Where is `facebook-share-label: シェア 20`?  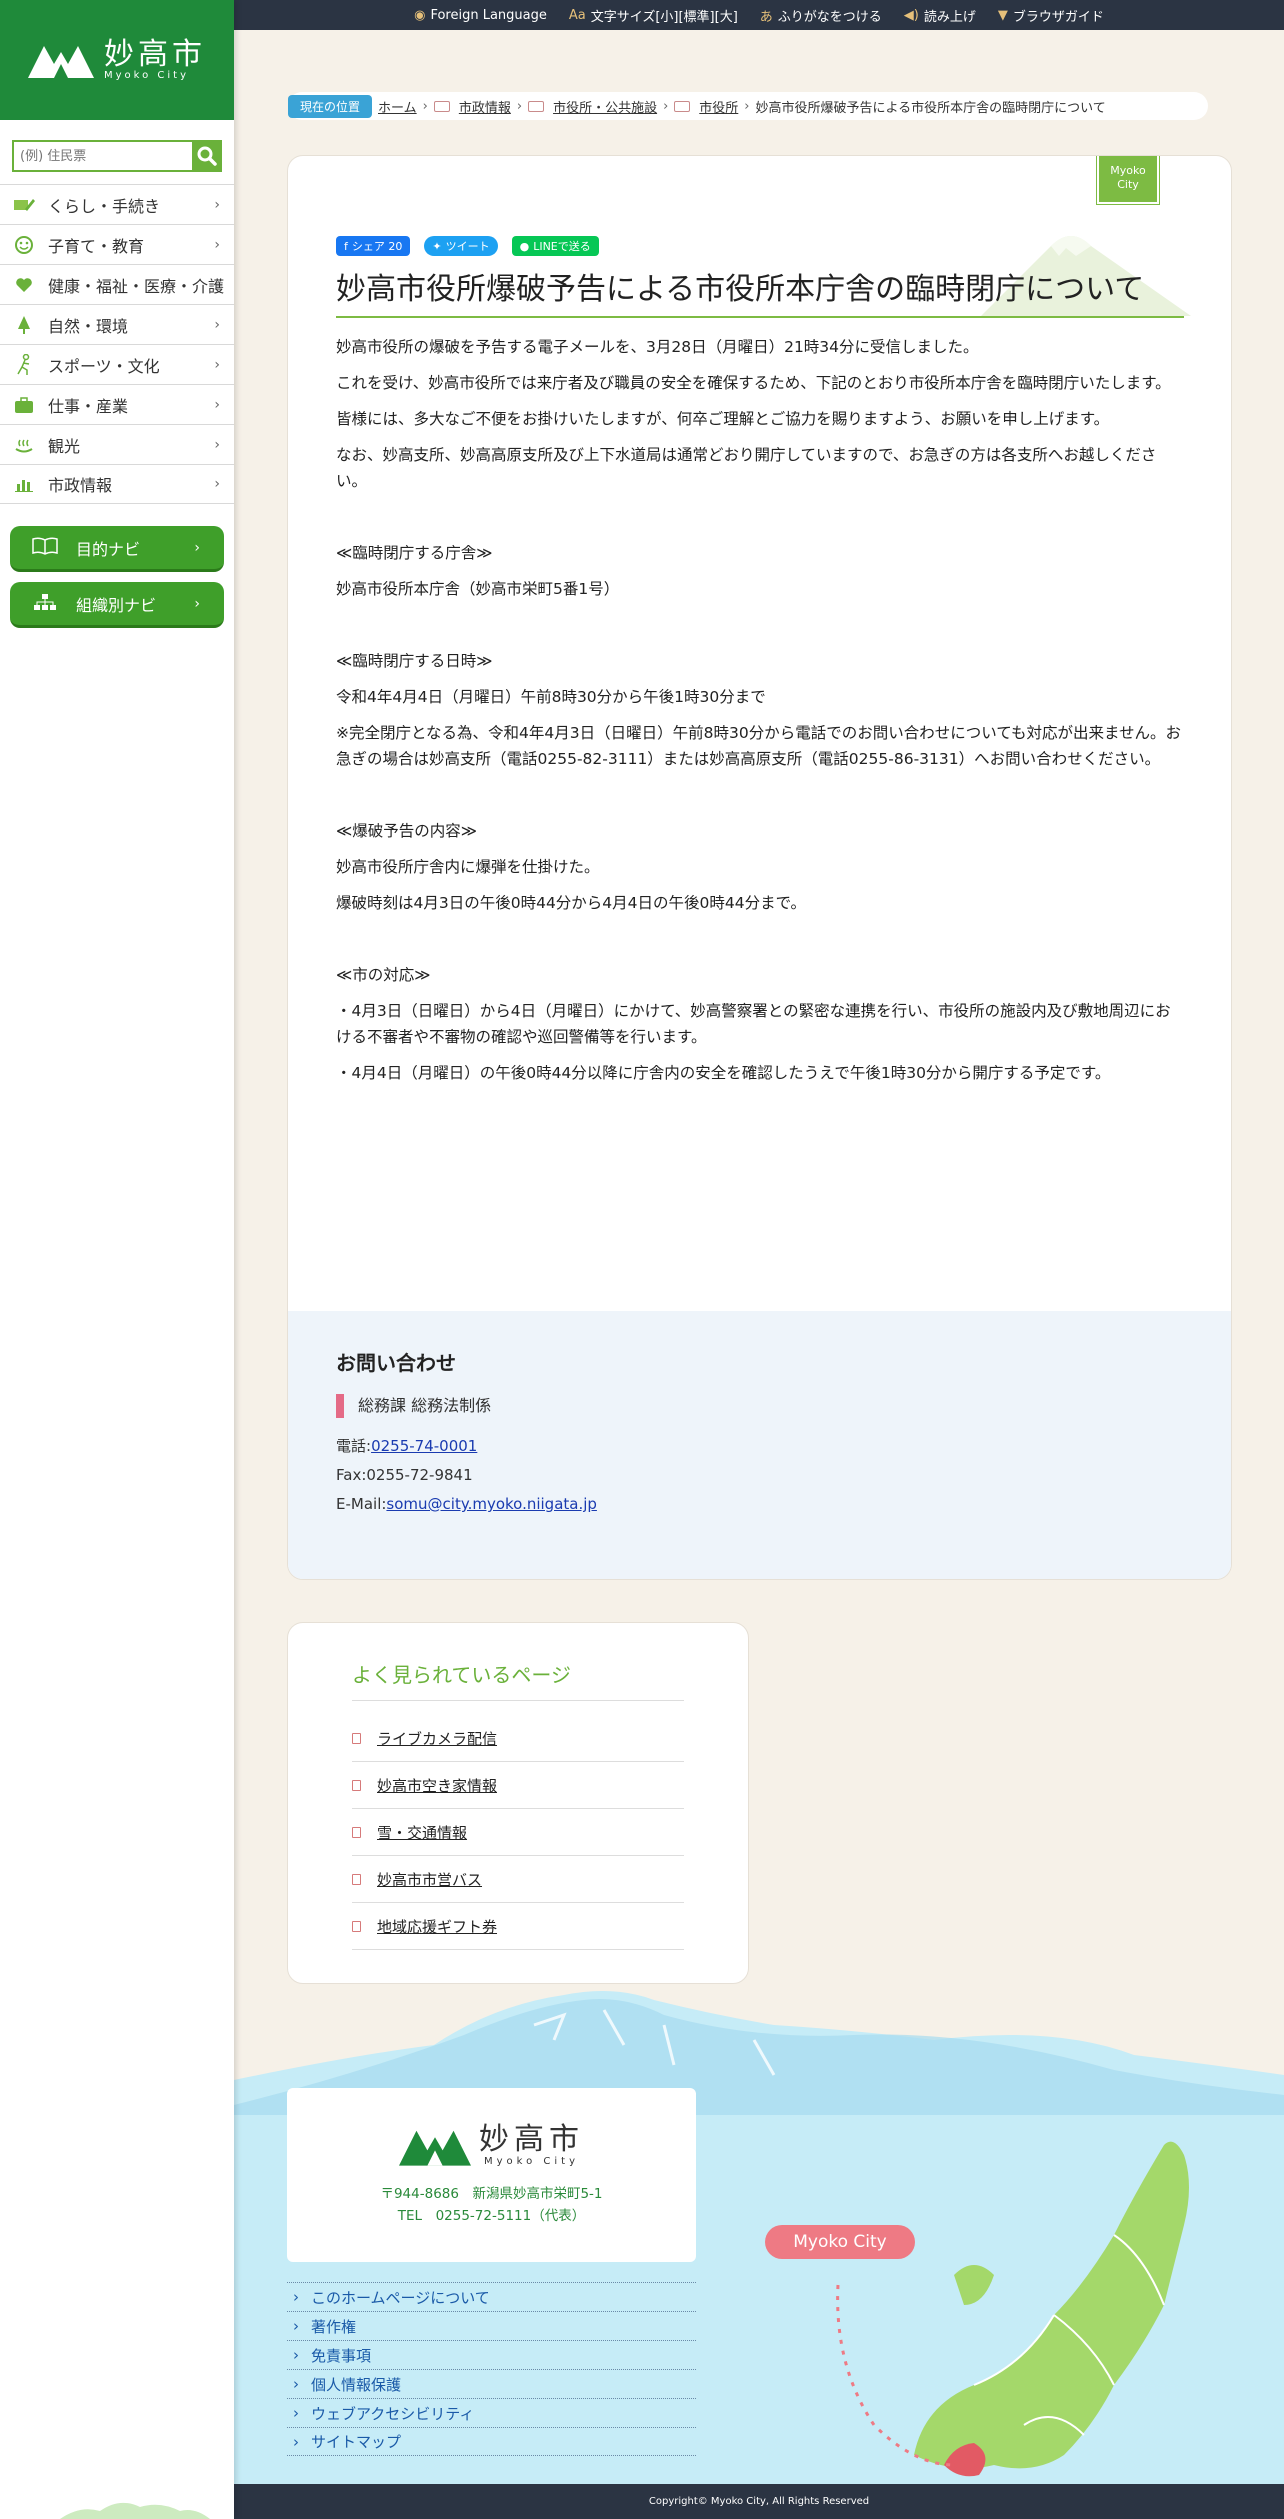
facebook-share-label: シェア 20 is located at coordinates (377, 246).